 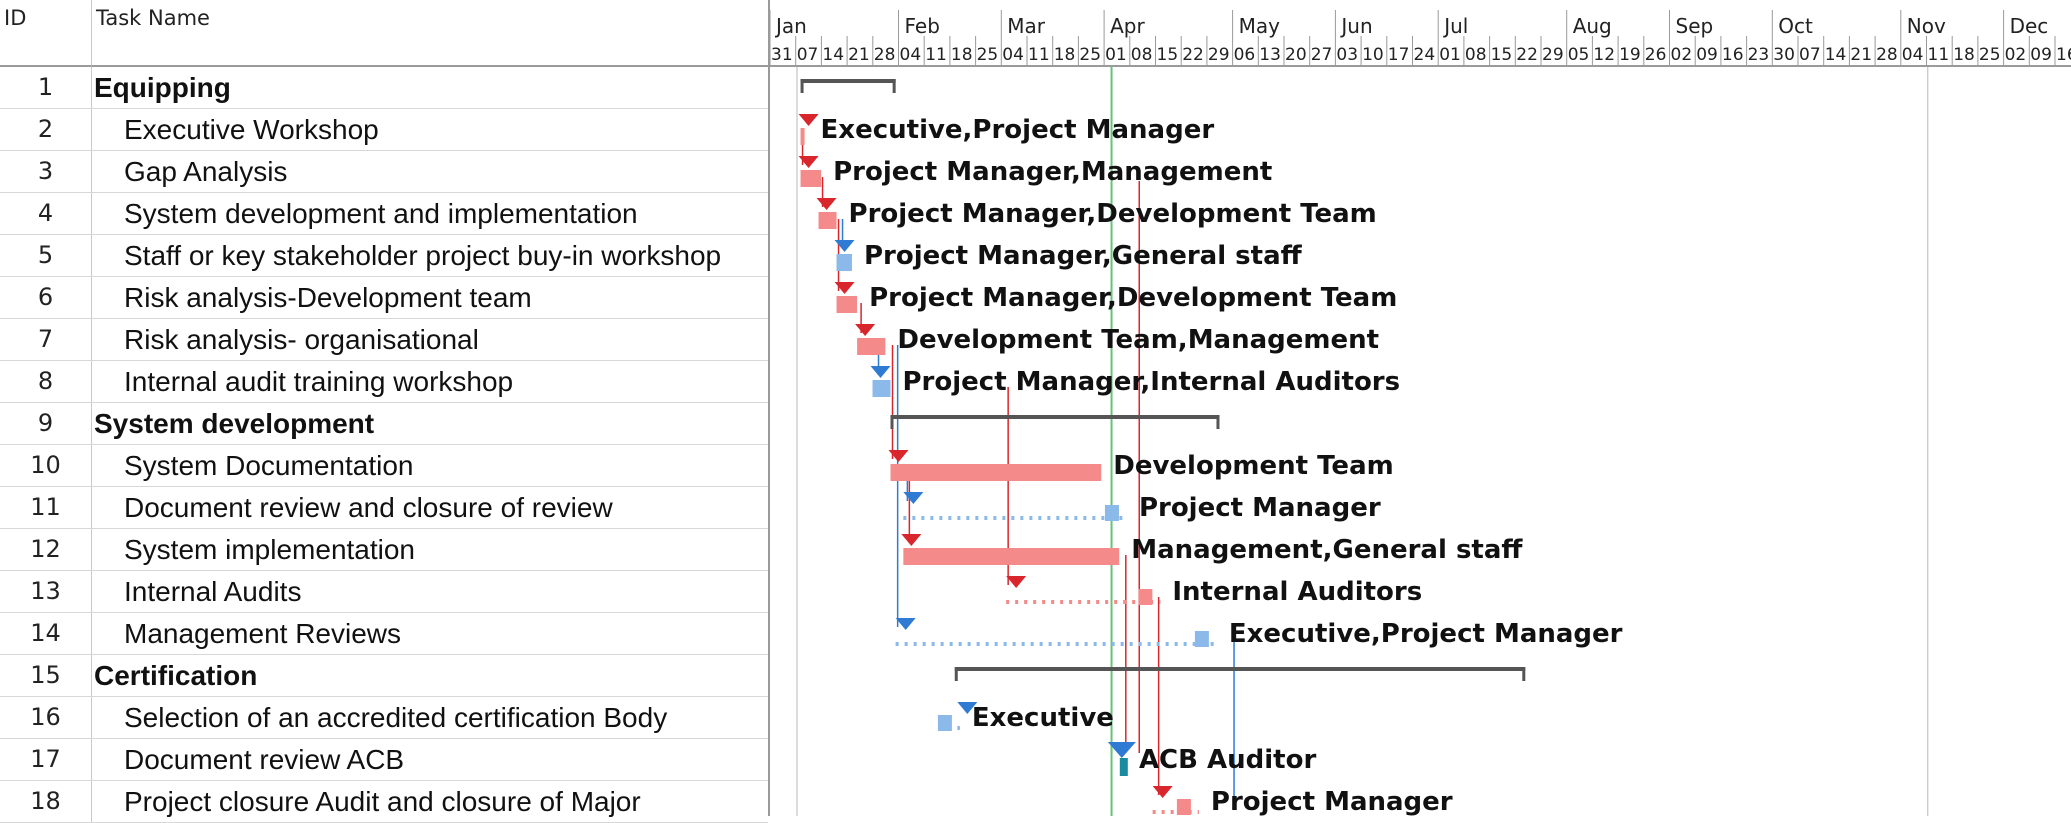 What do you see at coordinates (46, 213) in the screenshot?
I see `task-id: 4` at bounding box center [46, 213].